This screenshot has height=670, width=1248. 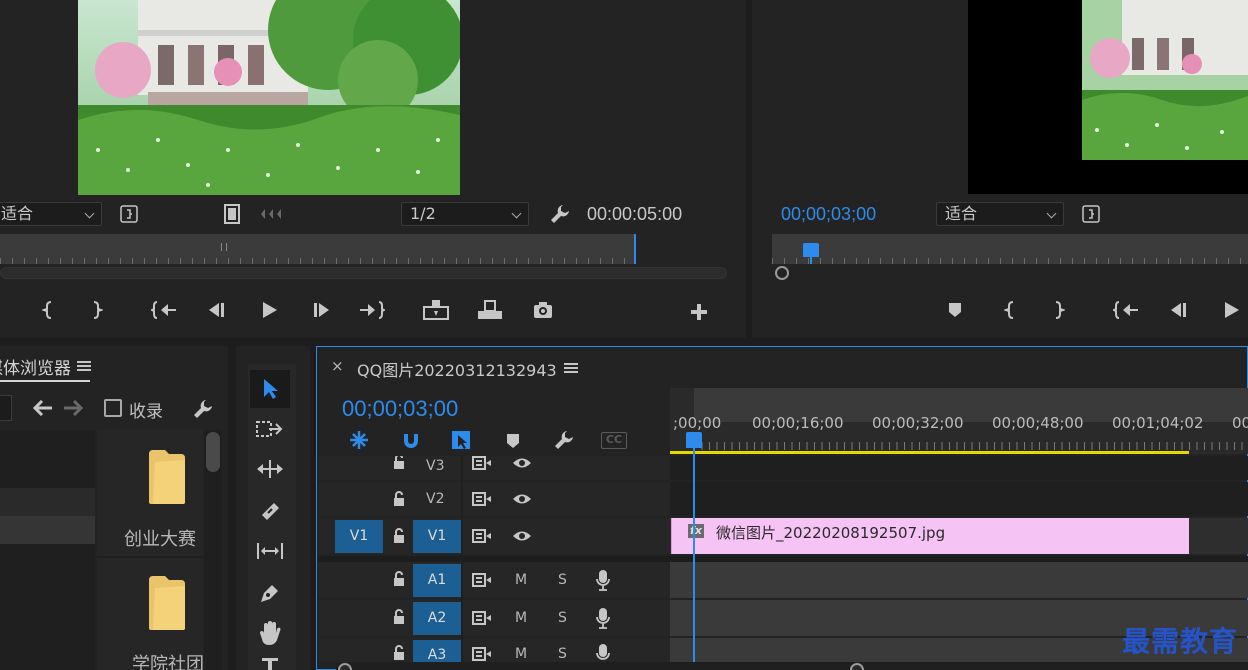 I want to click on nest-sequence-icon, so click(x=359, y=440).